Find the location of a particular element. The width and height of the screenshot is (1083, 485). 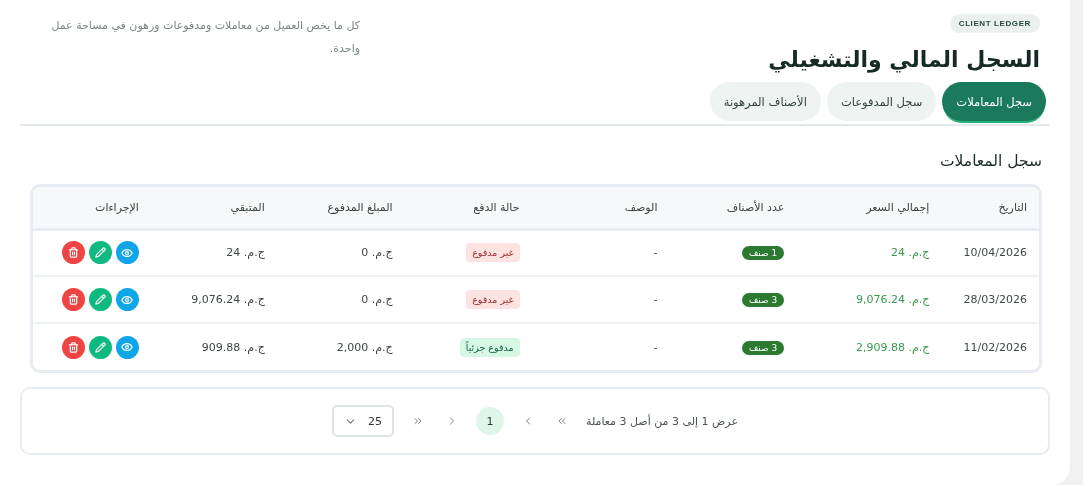

page-button: 1 is located at coordinates (490, 421).